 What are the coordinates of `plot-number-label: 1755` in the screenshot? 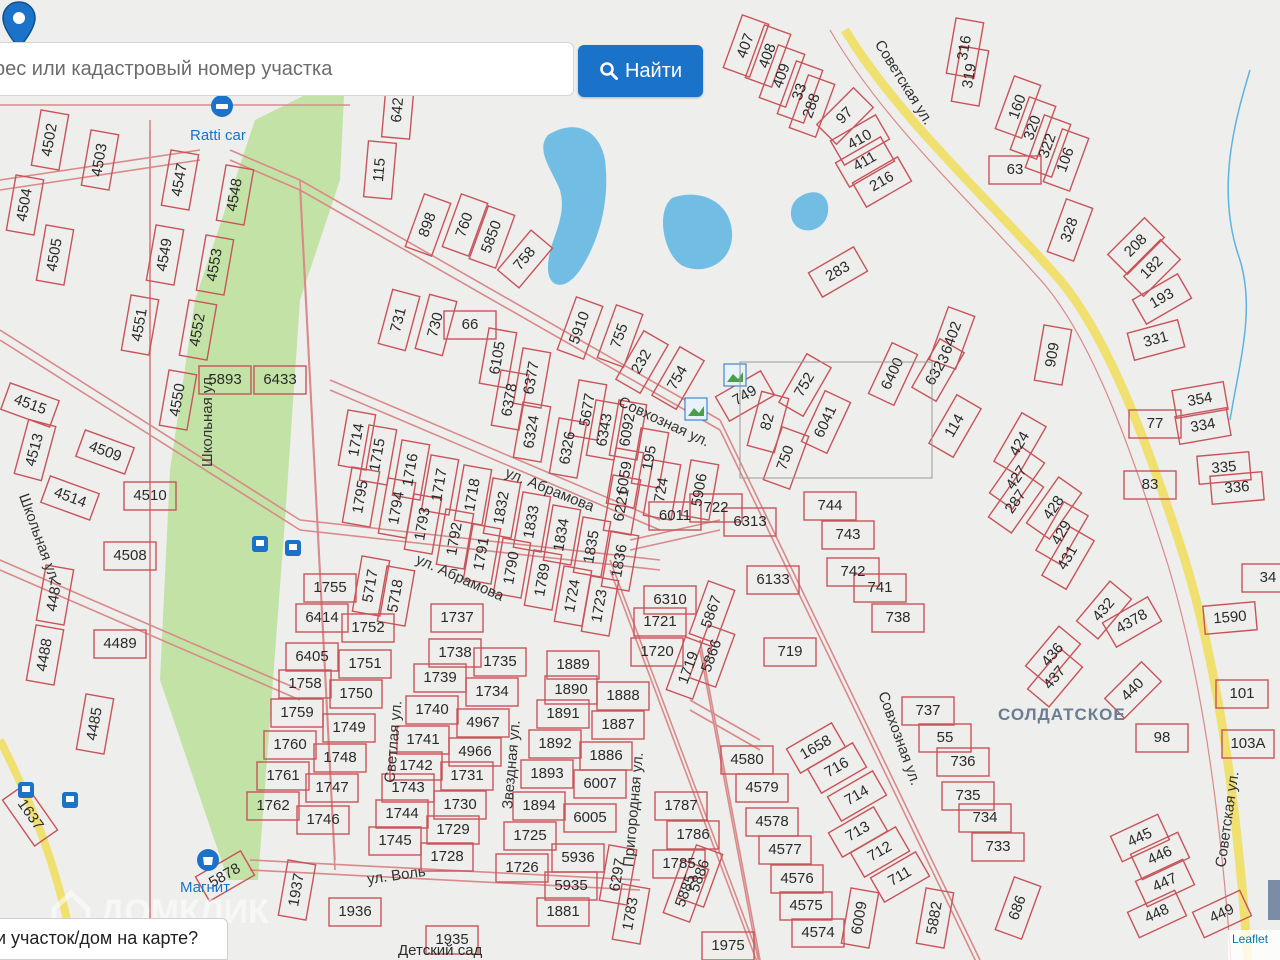 It's located at (329, 587).